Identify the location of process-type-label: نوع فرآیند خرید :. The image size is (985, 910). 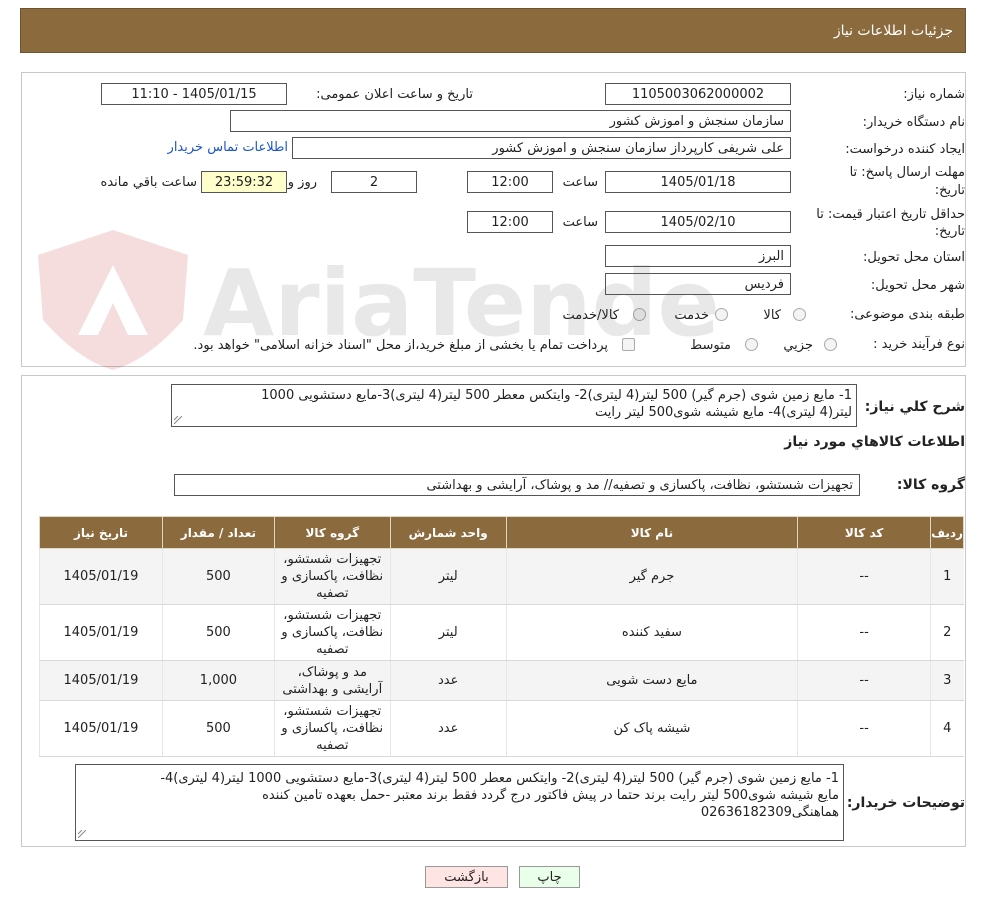
(919, 344).